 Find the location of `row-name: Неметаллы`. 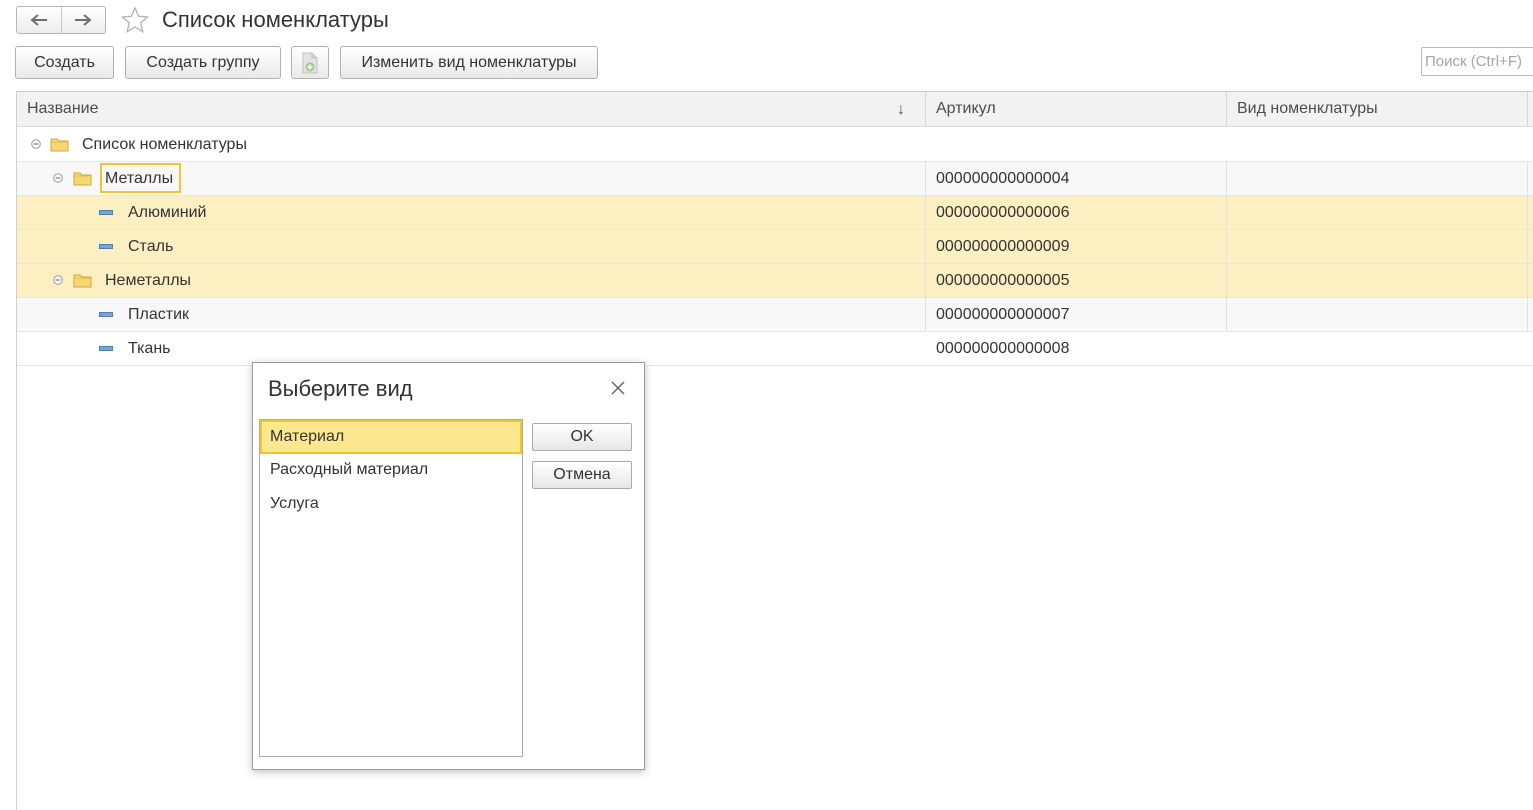

row-name: Неметаллы is located at coordinates (148, 280).